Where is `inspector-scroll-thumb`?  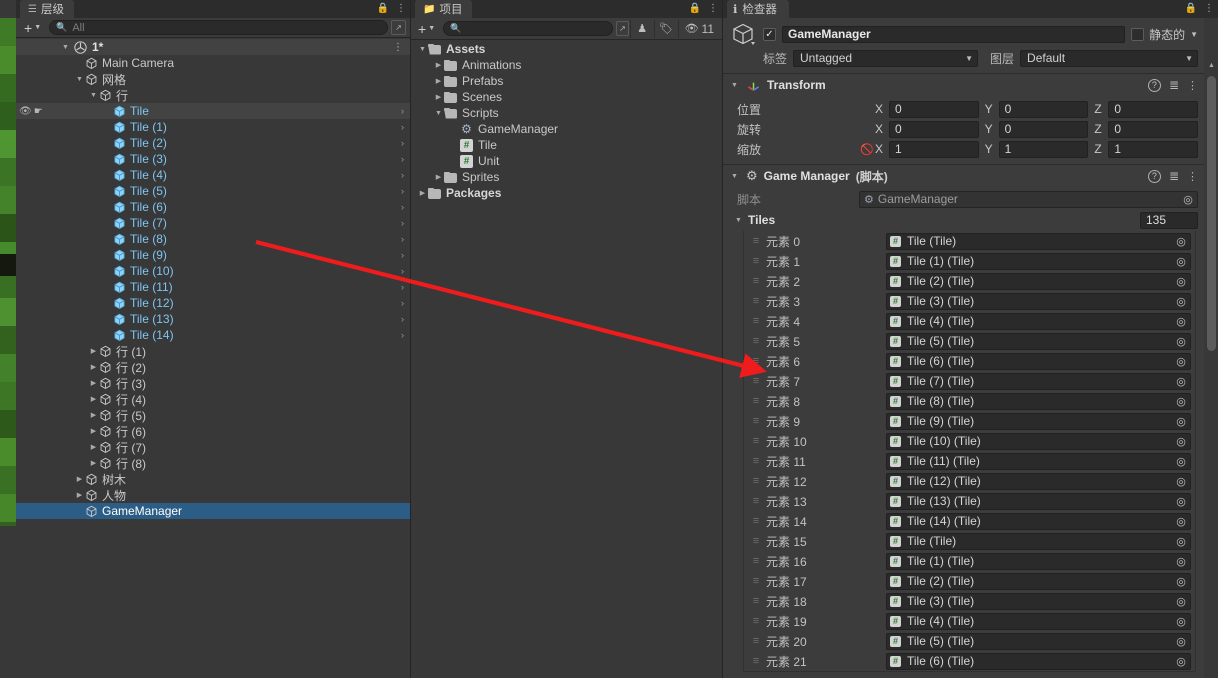 inspector-scroll-thumb is located at coordinates (1211, 213).